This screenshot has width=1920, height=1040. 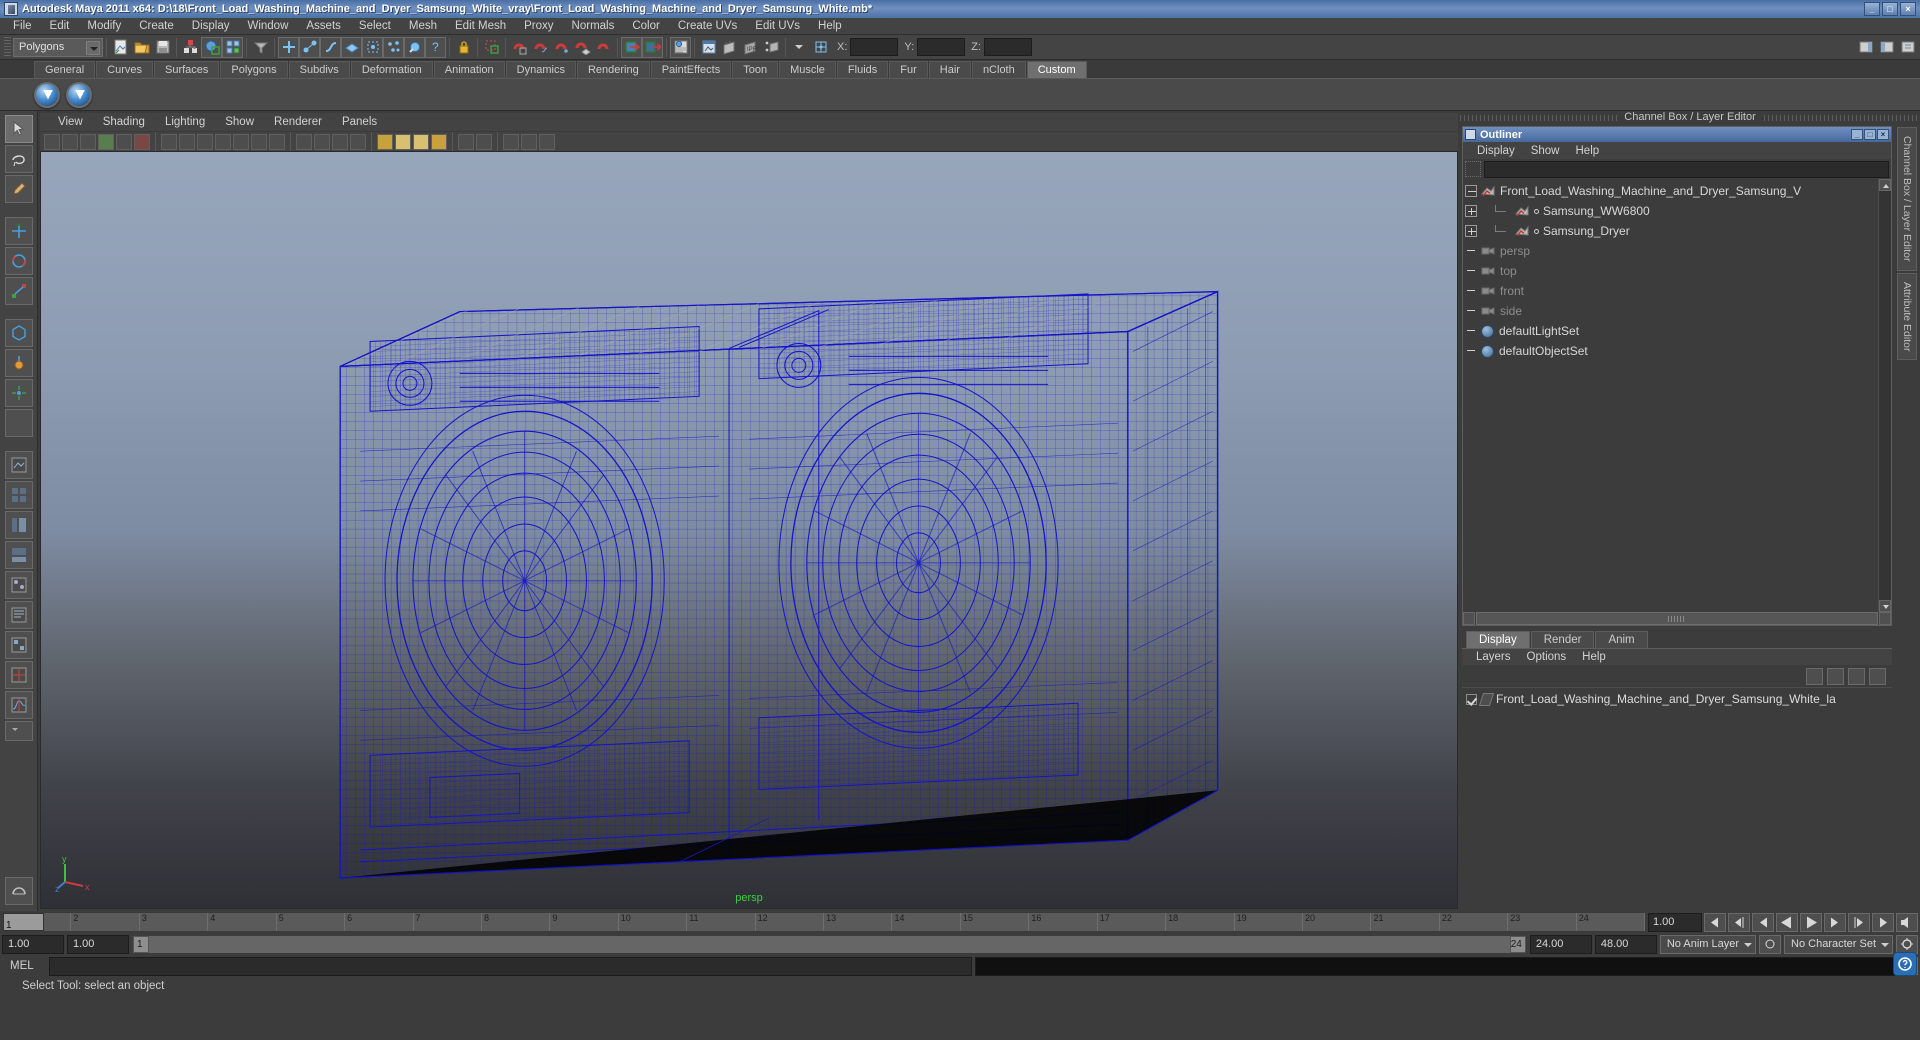 What do you see at coordinates (18, 555) in the screenshot?
I see `persp-graph-layout-icon` at bounding box center [18, 555].